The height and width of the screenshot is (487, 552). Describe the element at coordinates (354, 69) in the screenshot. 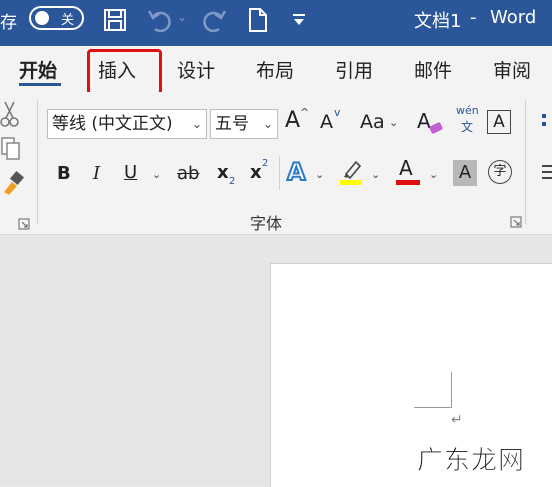

I see `tab-references: 引用` at that location.